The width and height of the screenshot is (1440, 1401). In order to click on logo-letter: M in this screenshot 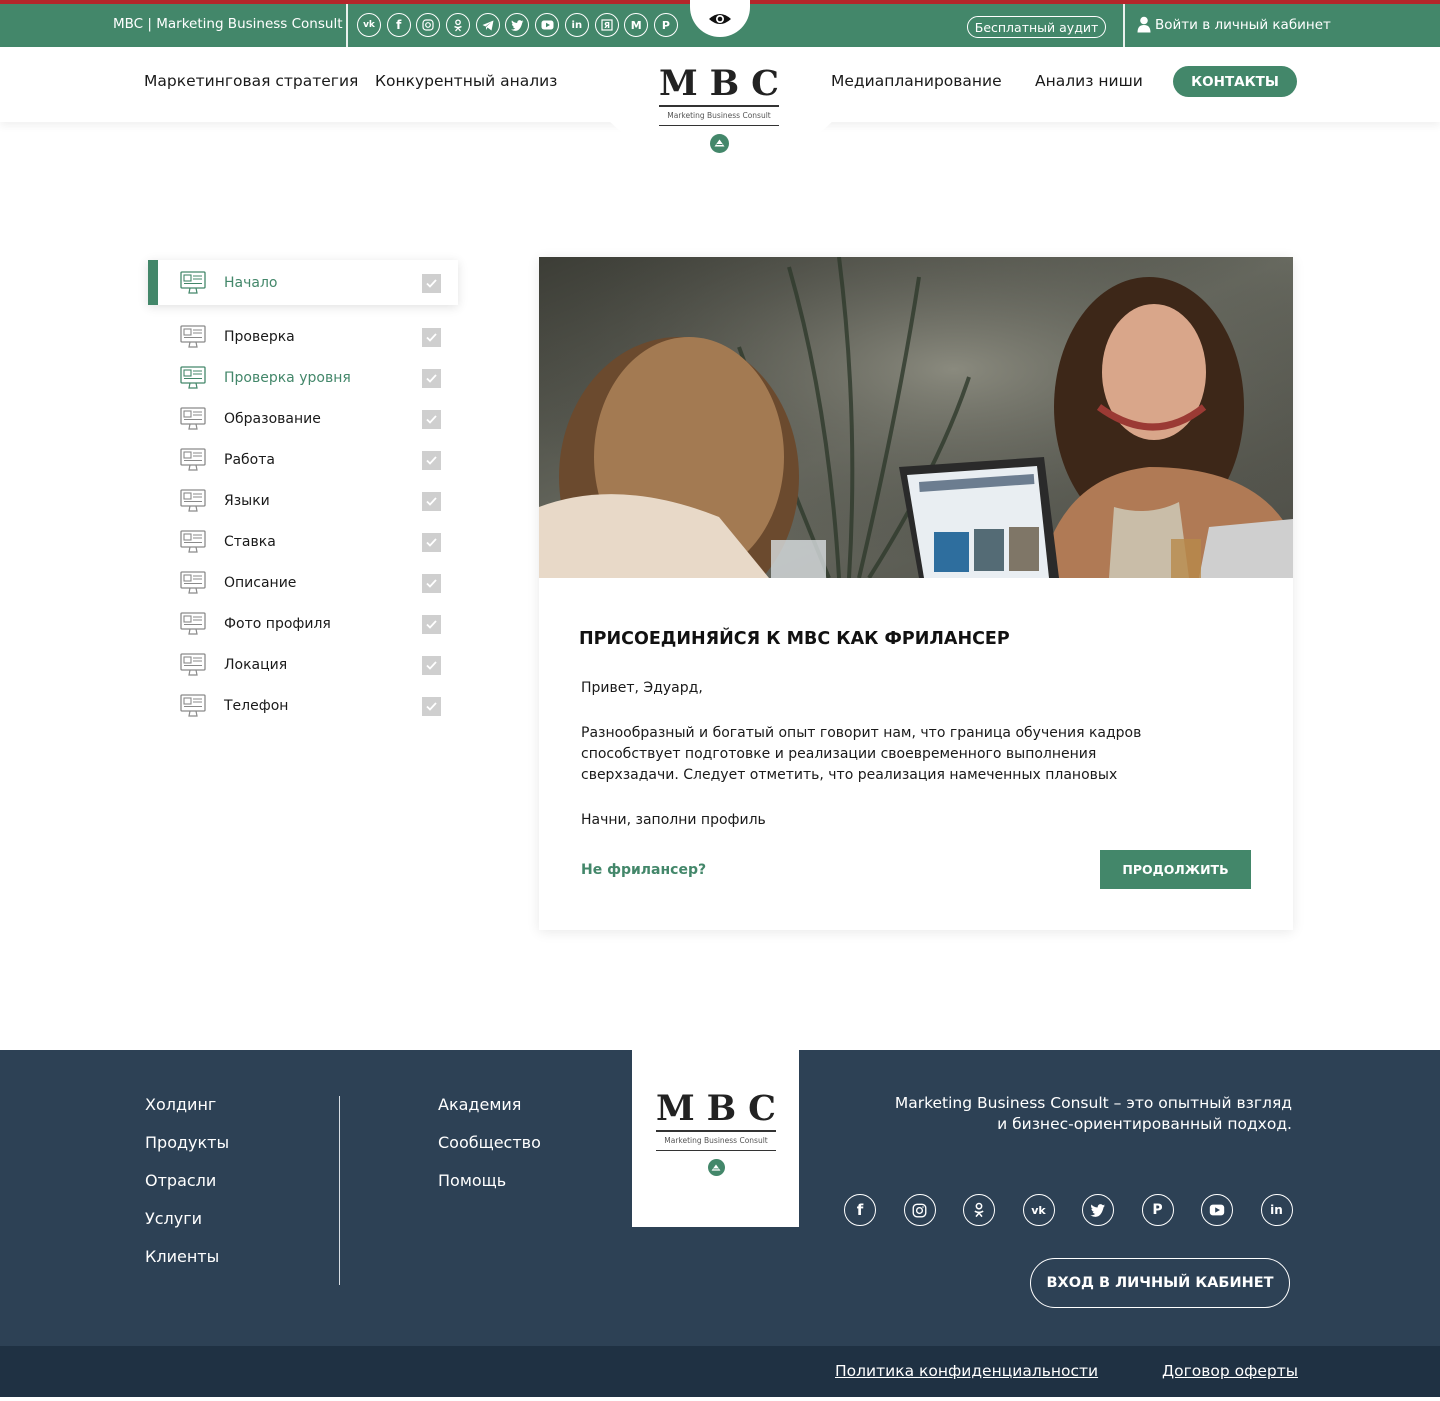, I will do `click(678, 83)`.